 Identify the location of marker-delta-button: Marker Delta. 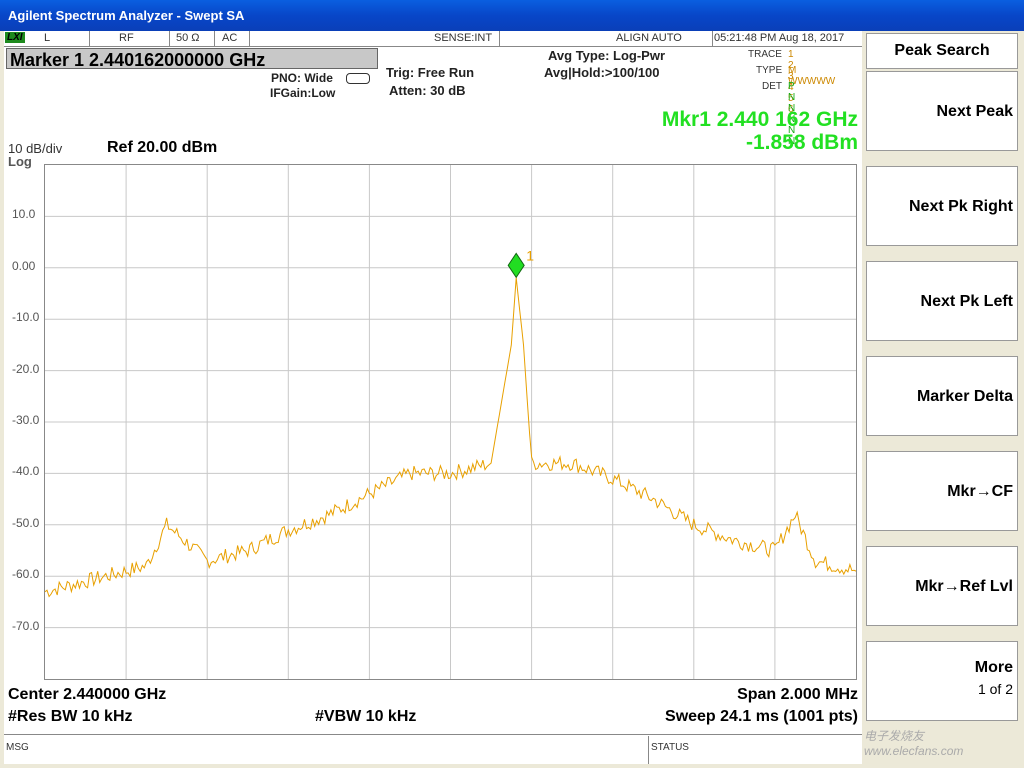
(942, 396).